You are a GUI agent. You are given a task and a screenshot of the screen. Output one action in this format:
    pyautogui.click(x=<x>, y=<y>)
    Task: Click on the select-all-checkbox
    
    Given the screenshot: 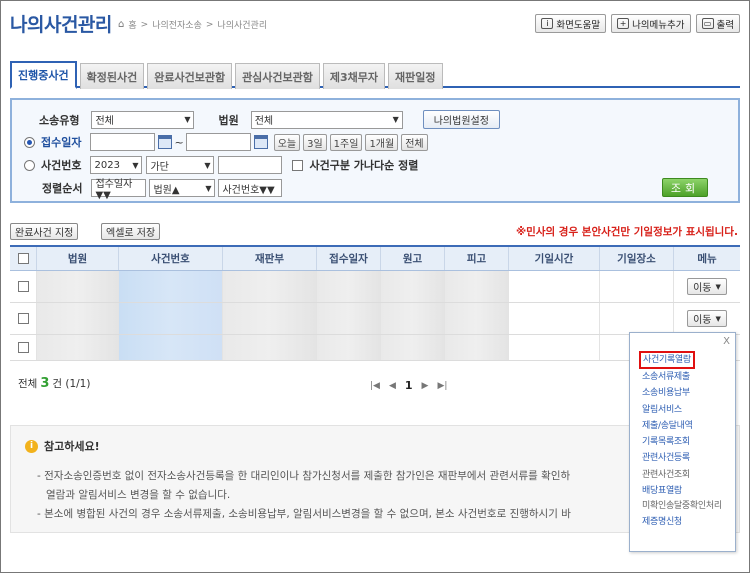 What is the action you would take?
    pyautogui.click(x=23, y=258)
    